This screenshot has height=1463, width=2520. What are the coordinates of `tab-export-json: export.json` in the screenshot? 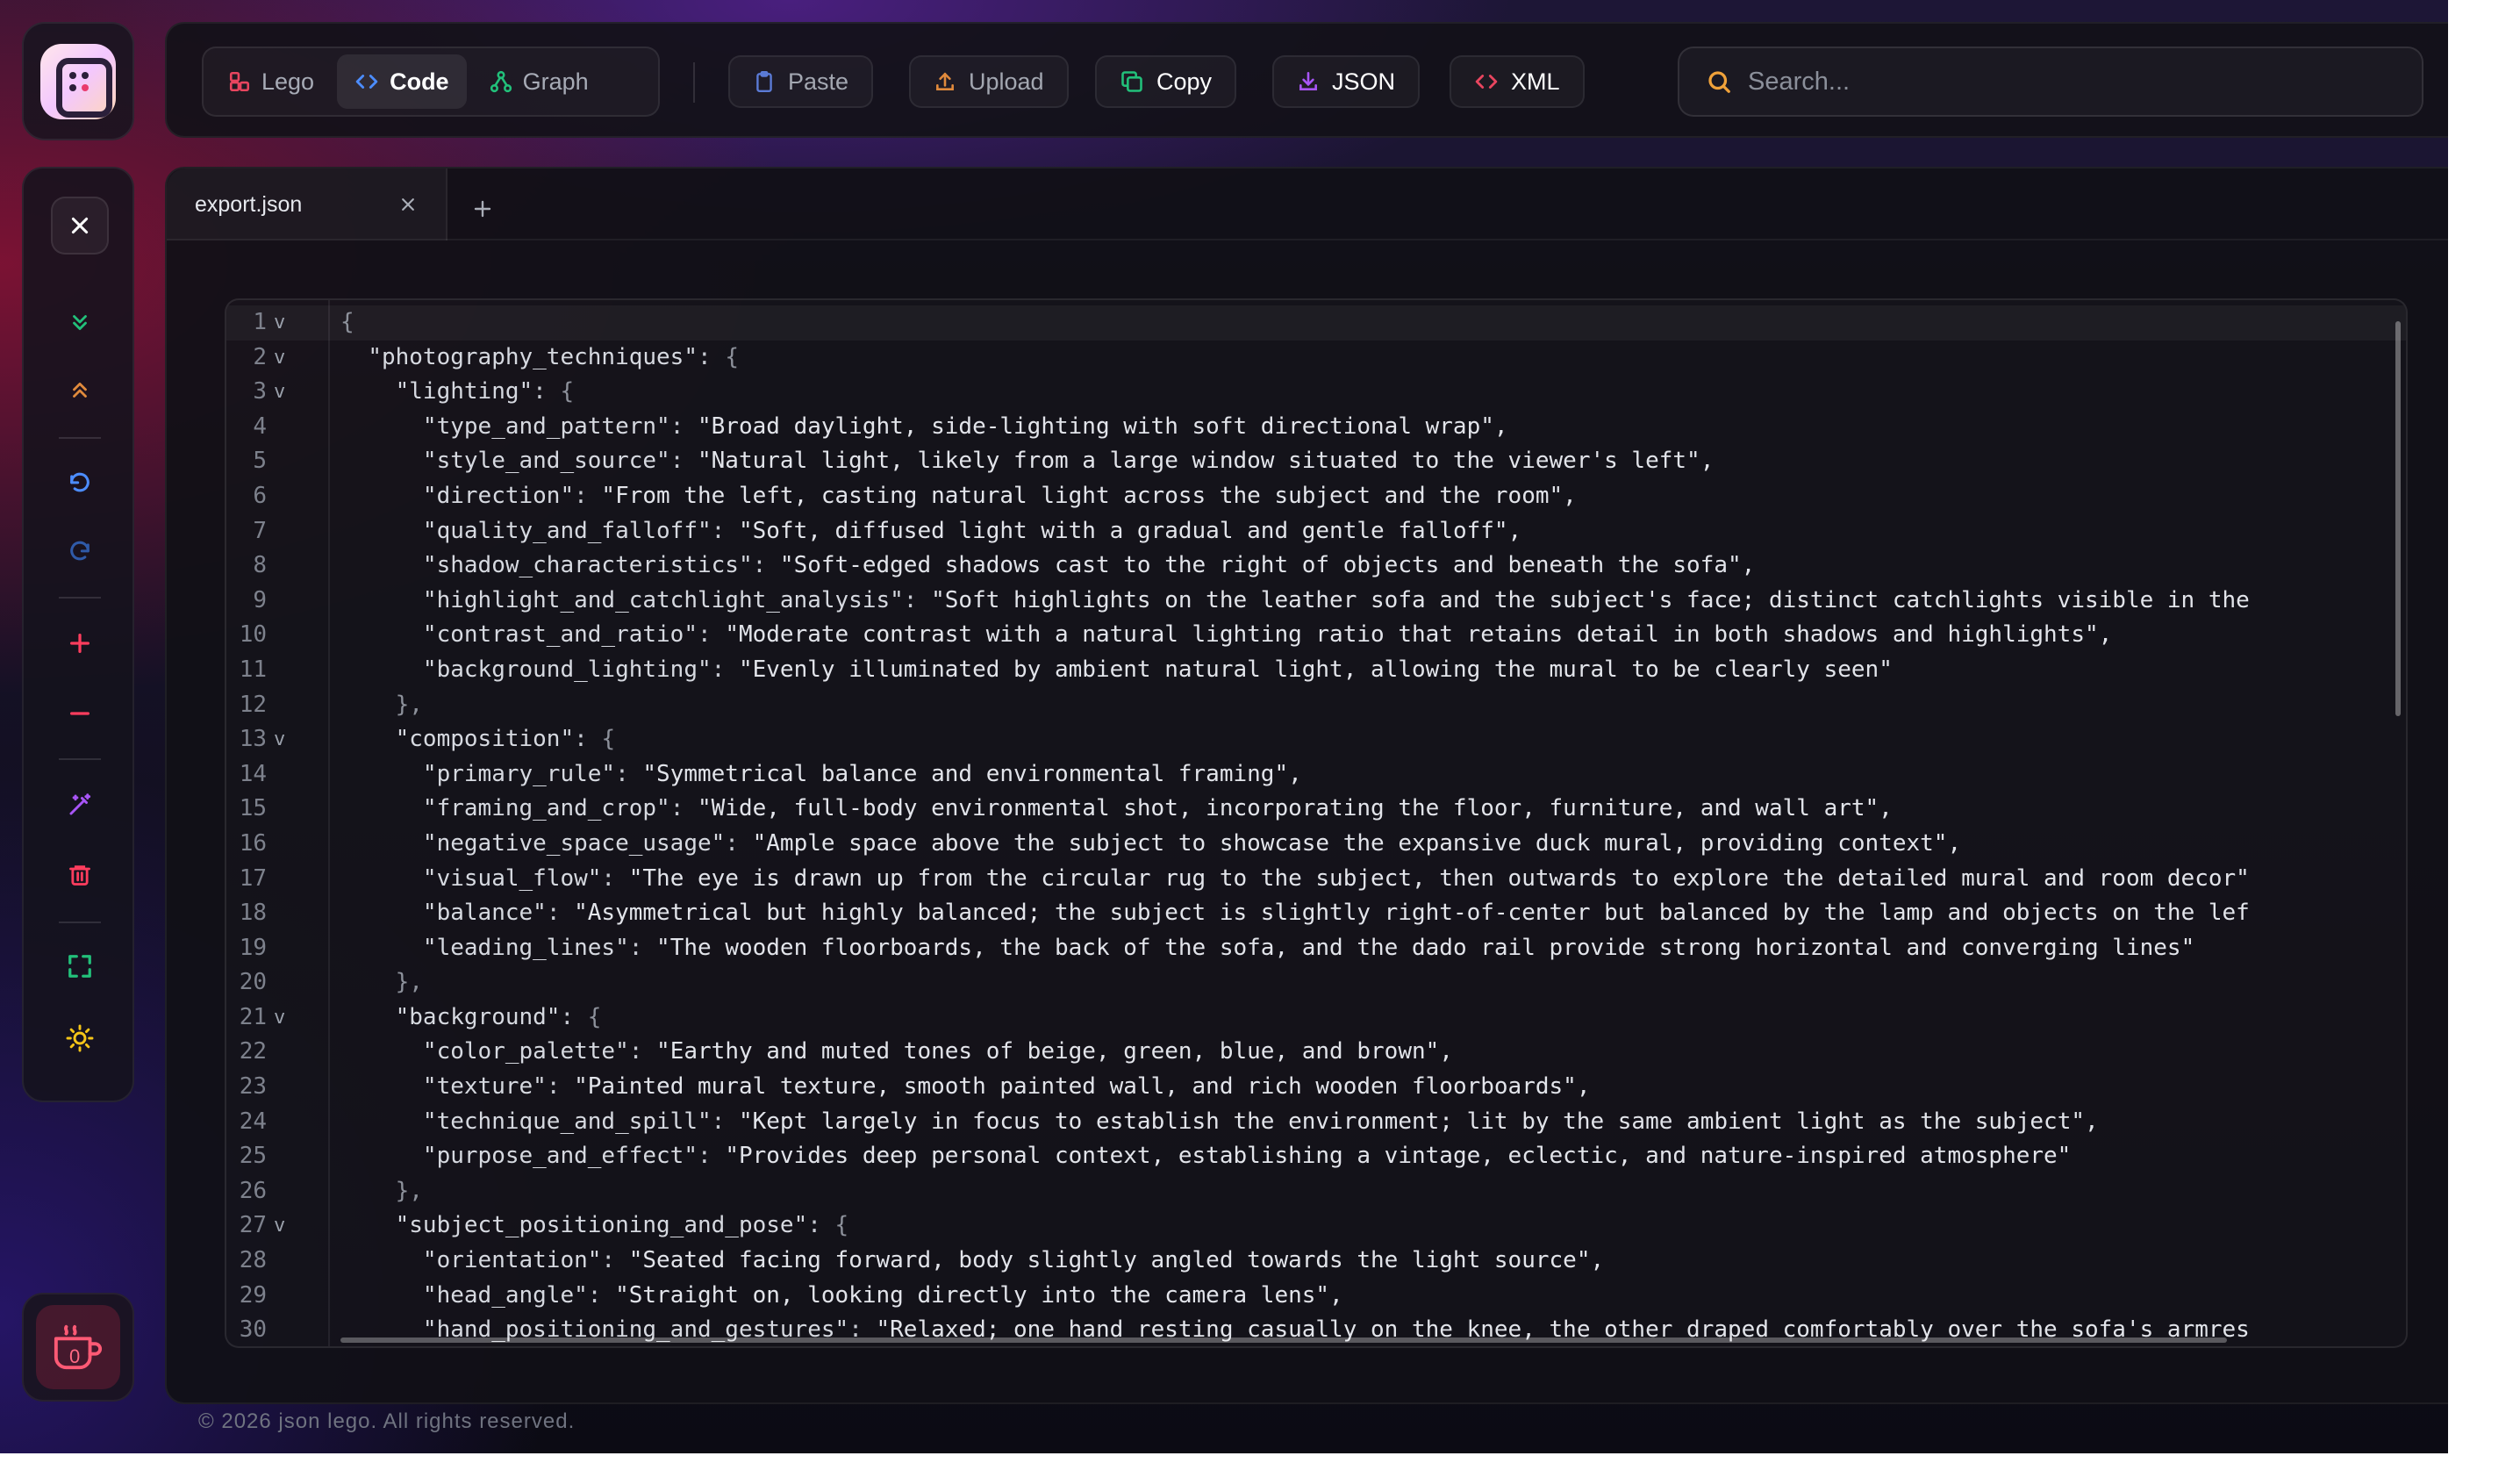 It's located at (307, 205).